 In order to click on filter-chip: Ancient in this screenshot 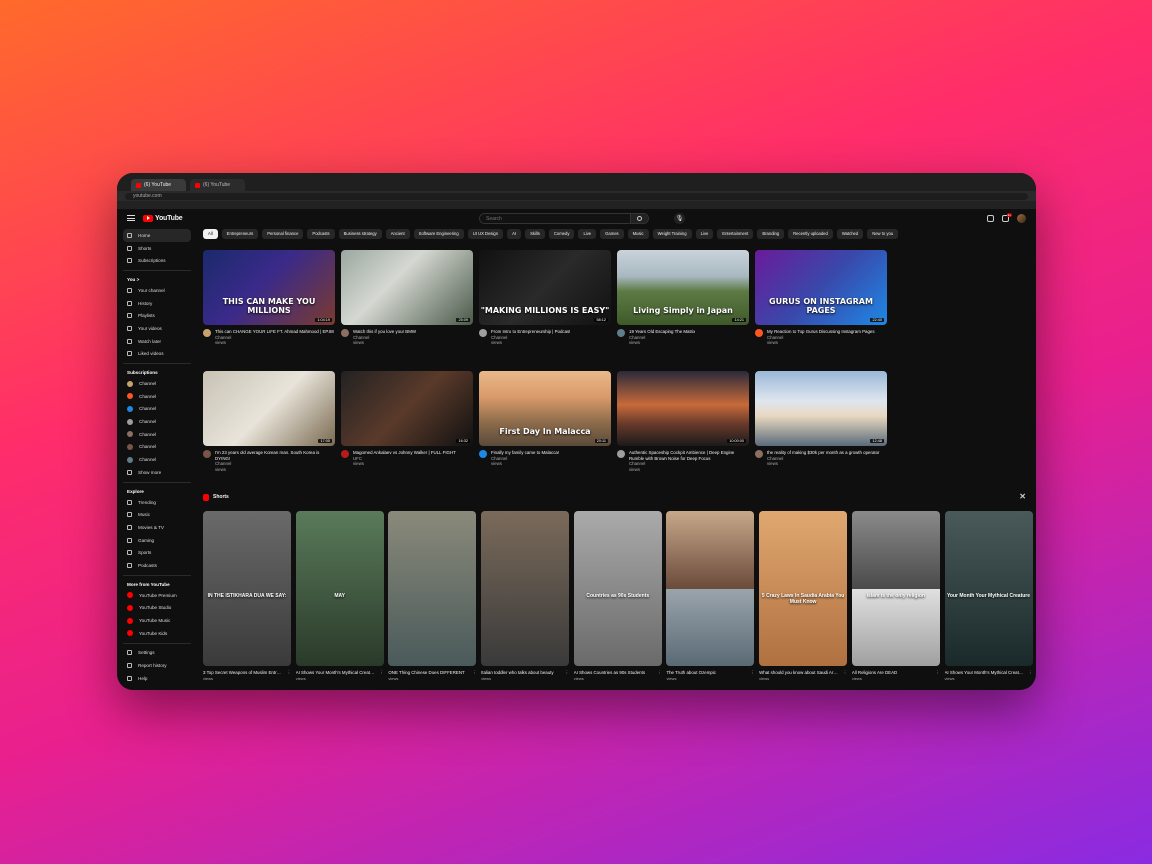, I will do `click(397, 234)`.